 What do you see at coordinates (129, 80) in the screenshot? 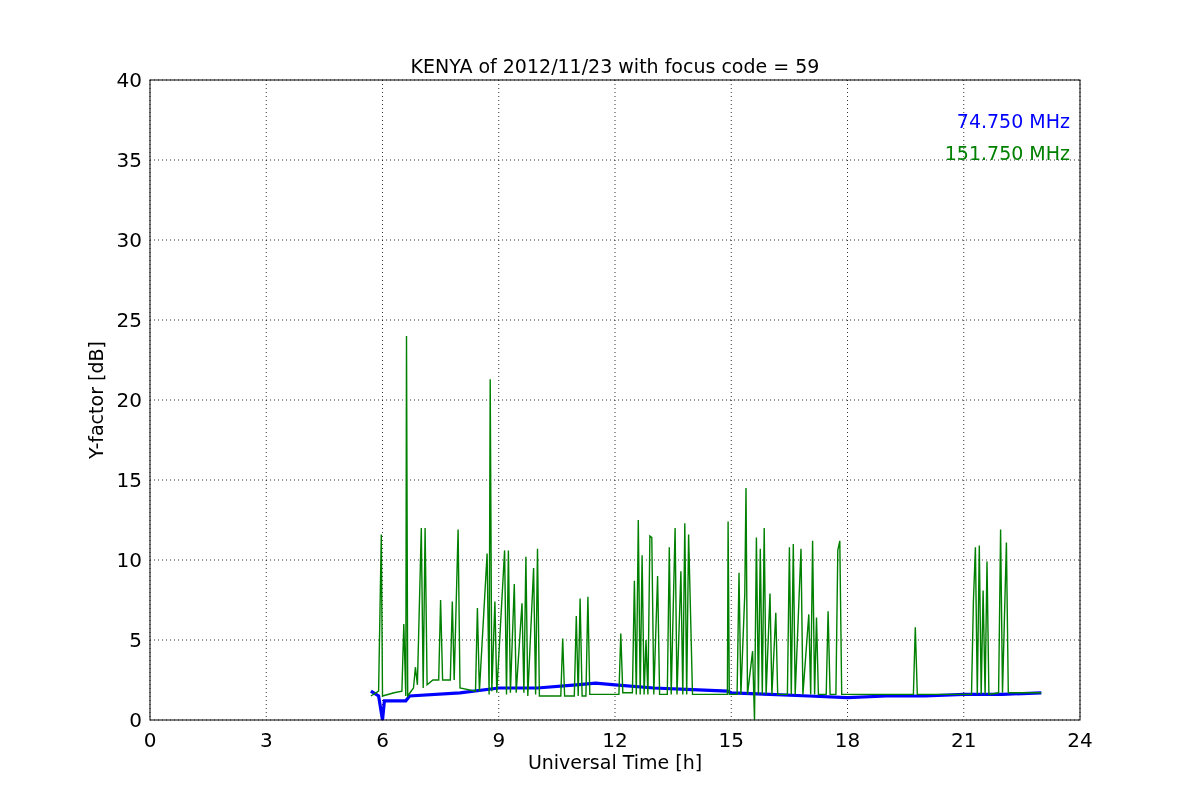
I see `tick-label: 40` at bounding box center [129, 80].